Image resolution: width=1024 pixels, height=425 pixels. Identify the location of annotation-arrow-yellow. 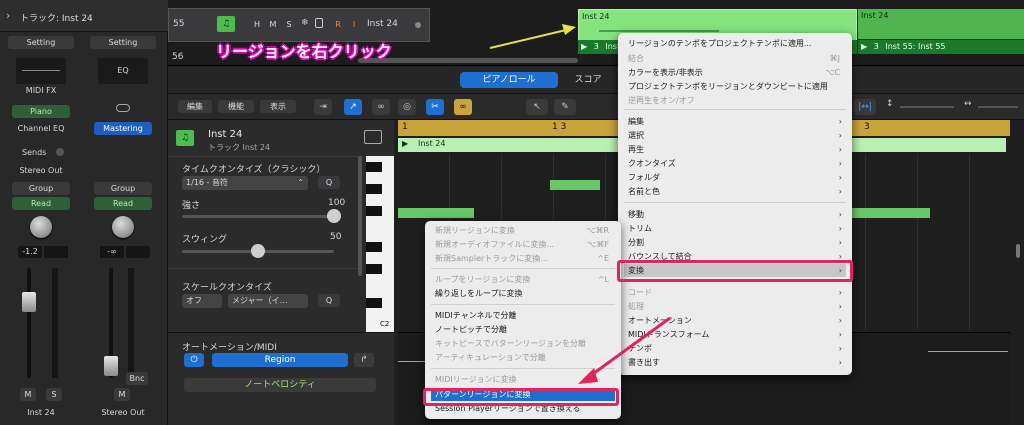
(528, 39).